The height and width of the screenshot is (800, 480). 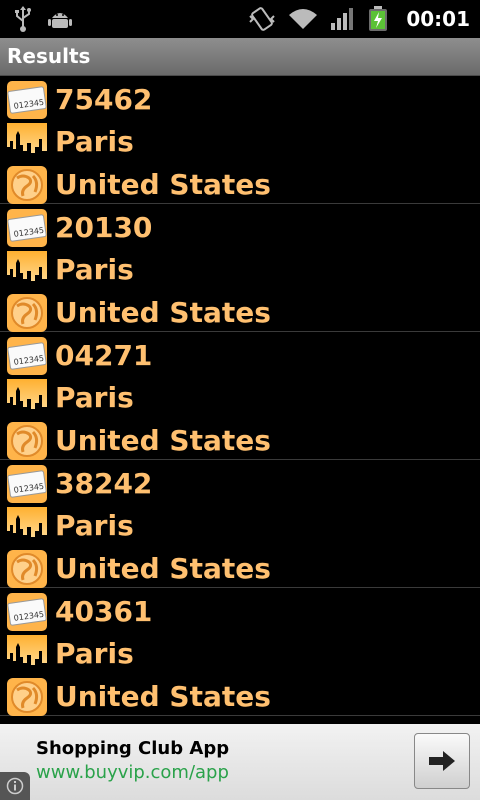 I want to click on postal-code: 20130, so click(x=104, y=227).